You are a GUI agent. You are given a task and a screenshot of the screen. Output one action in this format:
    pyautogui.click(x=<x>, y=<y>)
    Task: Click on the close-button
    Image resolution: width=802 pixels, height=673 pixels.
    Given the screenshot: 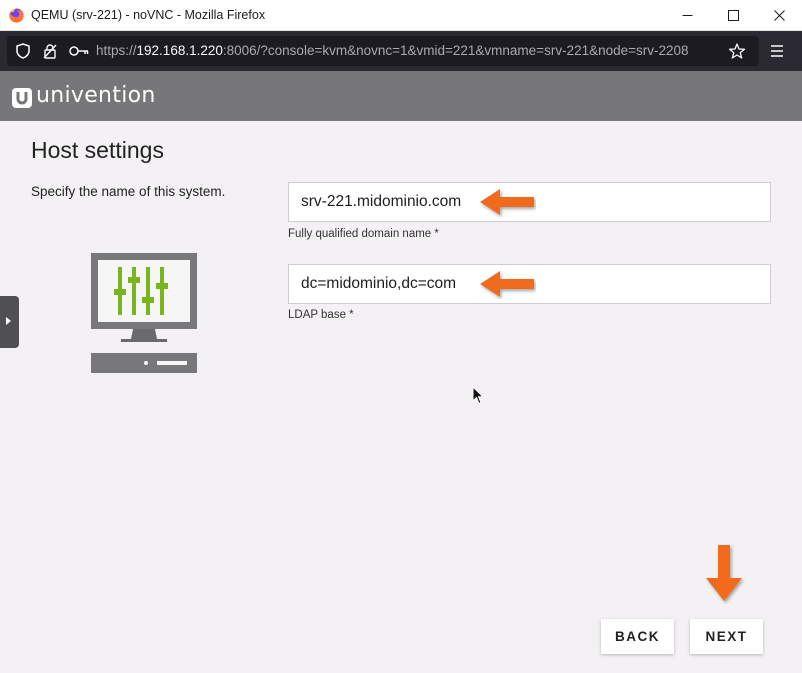 What is the action you would take?
    pyautogui.click(x=779, y=15)
    